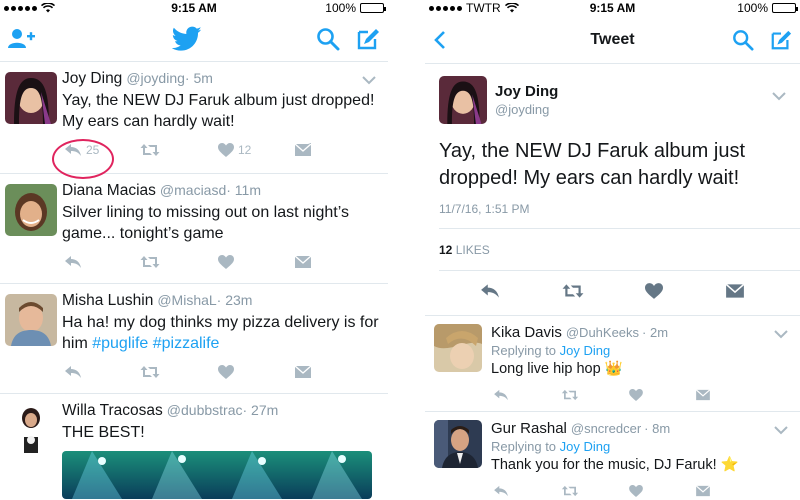 The width and height of the screenshot is (800, 500). What do you see at coordinates (619, 250) in the screenshot?
I see `likes-summary: 12 LIKES` at bounding box center [619, 250].